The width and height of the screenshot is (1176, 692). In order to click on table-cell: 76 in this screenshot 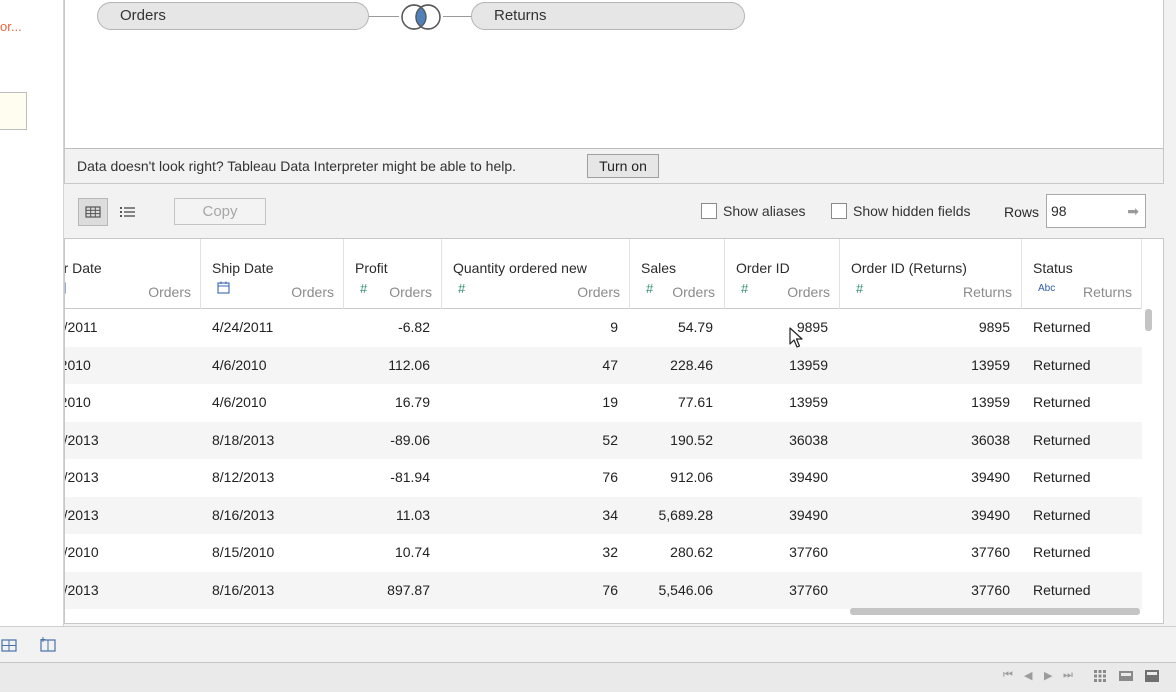, I will do `click(610, 589)`.